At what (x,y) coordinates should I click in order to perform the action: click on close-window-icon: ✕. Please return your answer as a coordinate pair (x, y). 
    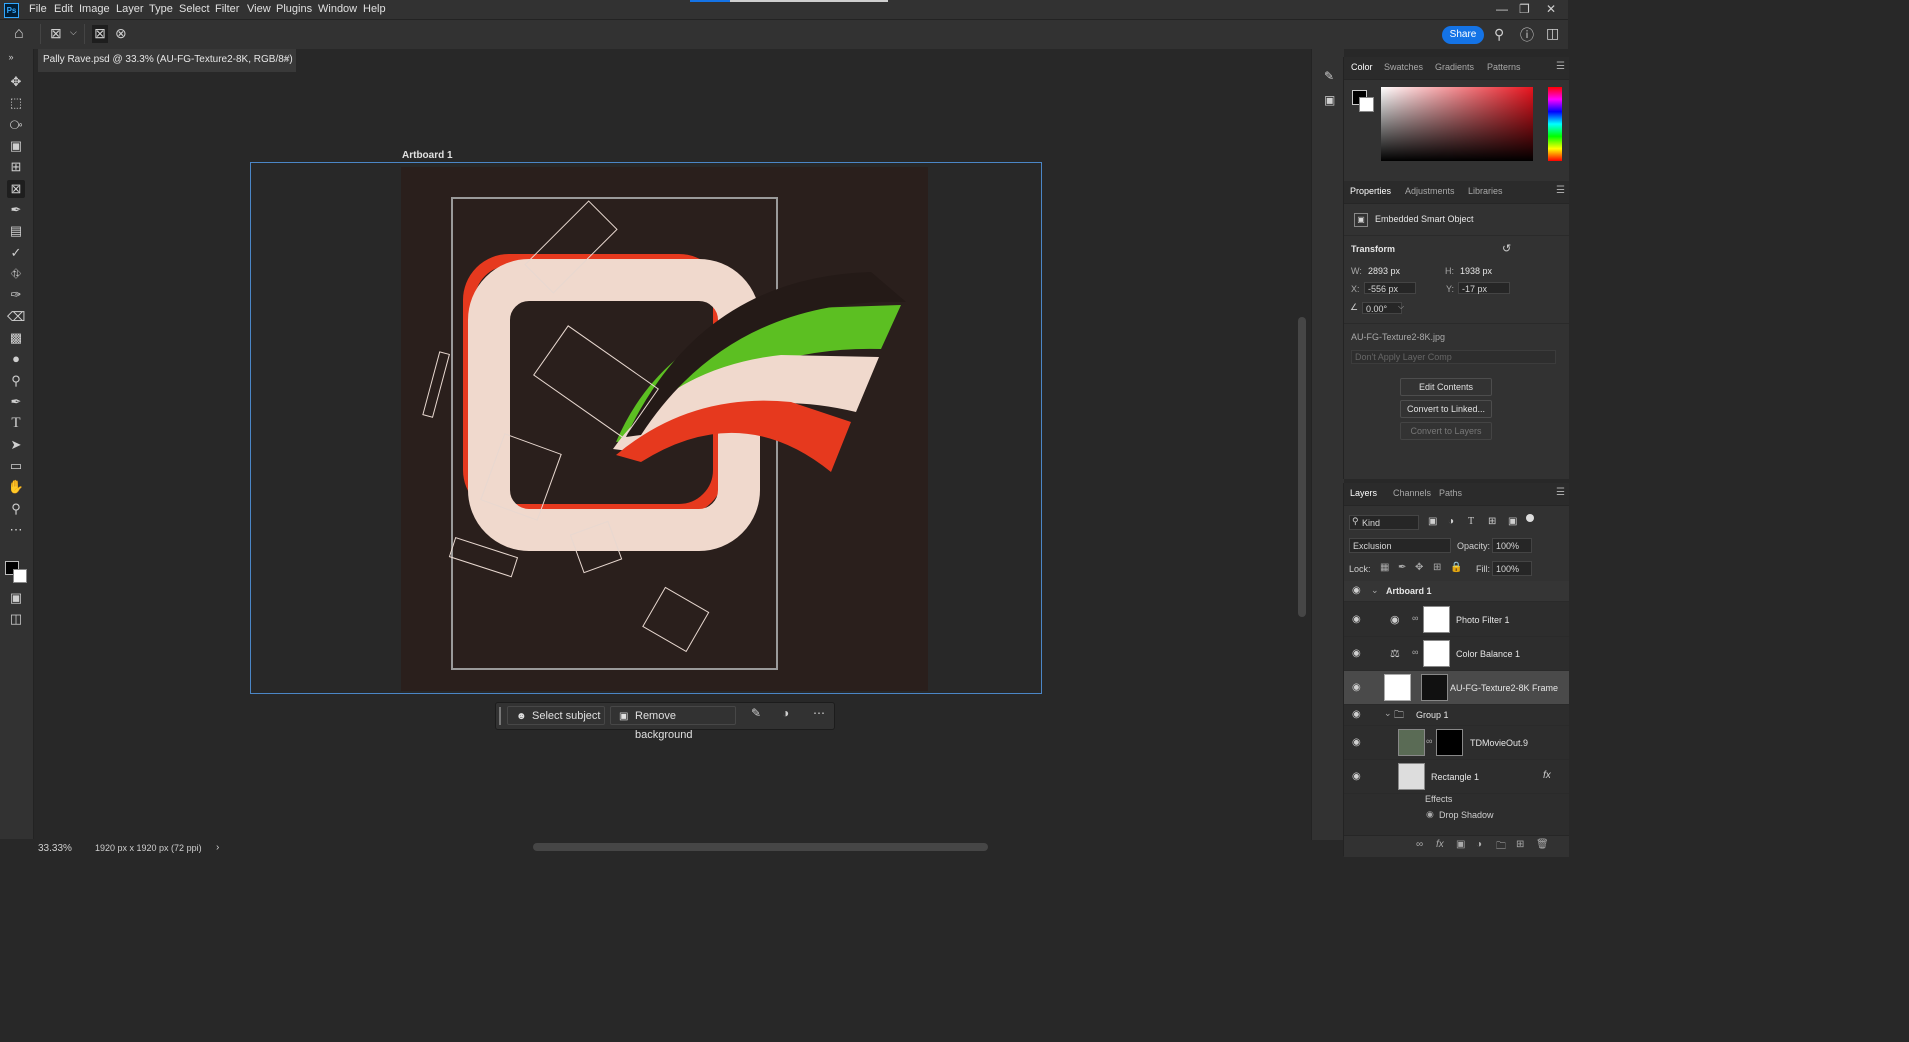
    Looking at the image, I should click on (1551, 9).